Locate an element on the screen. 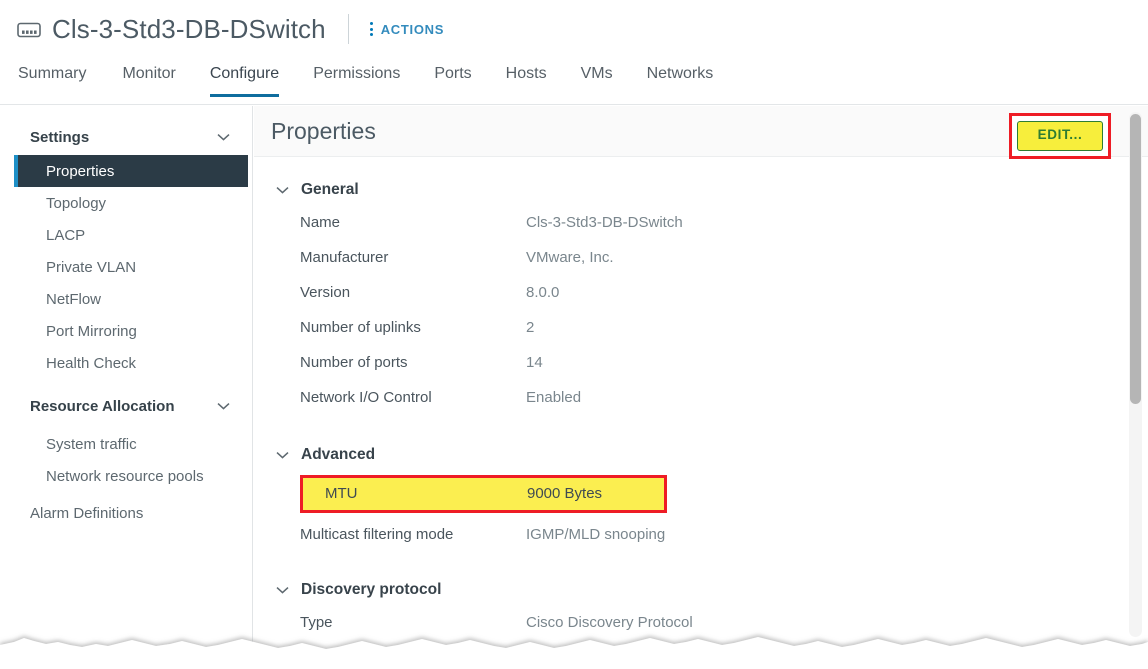  property-row-version: Version 8.0.0 is located at coordinates (712, 297).